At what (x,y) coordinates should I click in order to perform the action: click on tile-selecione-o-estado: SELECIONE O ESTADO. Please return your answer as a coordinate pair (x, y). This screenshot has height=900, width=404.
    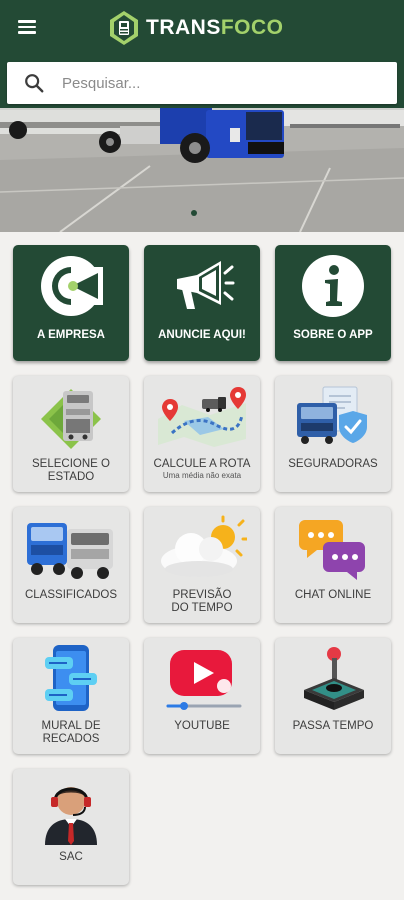
    Looking at the image, I should click on (71, 434).